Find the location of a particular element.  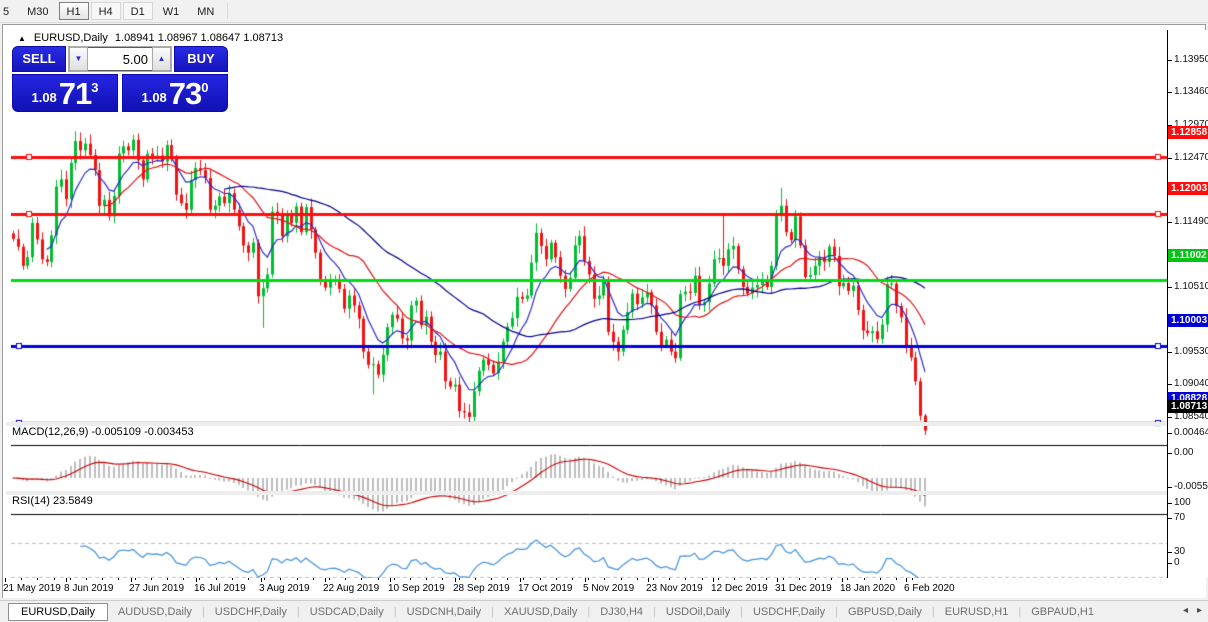

sell-price-panel: 1.08 71 3 is located at coordinates (65, 93).